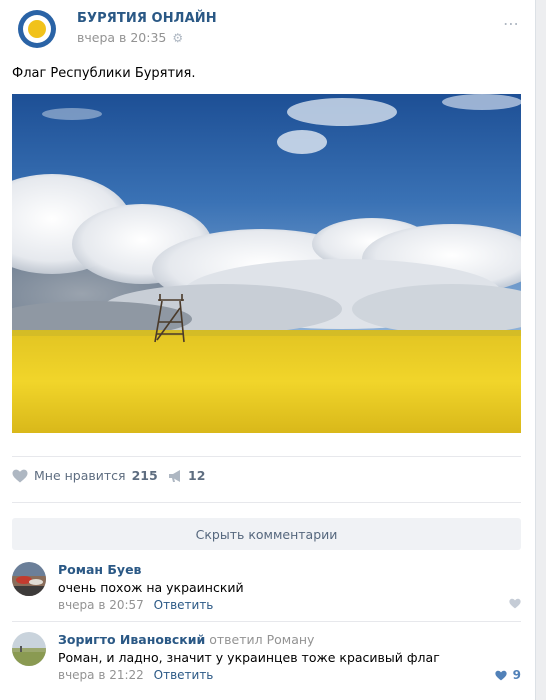  I want to click on comment-author: Роман Буев, so click(99, 569).